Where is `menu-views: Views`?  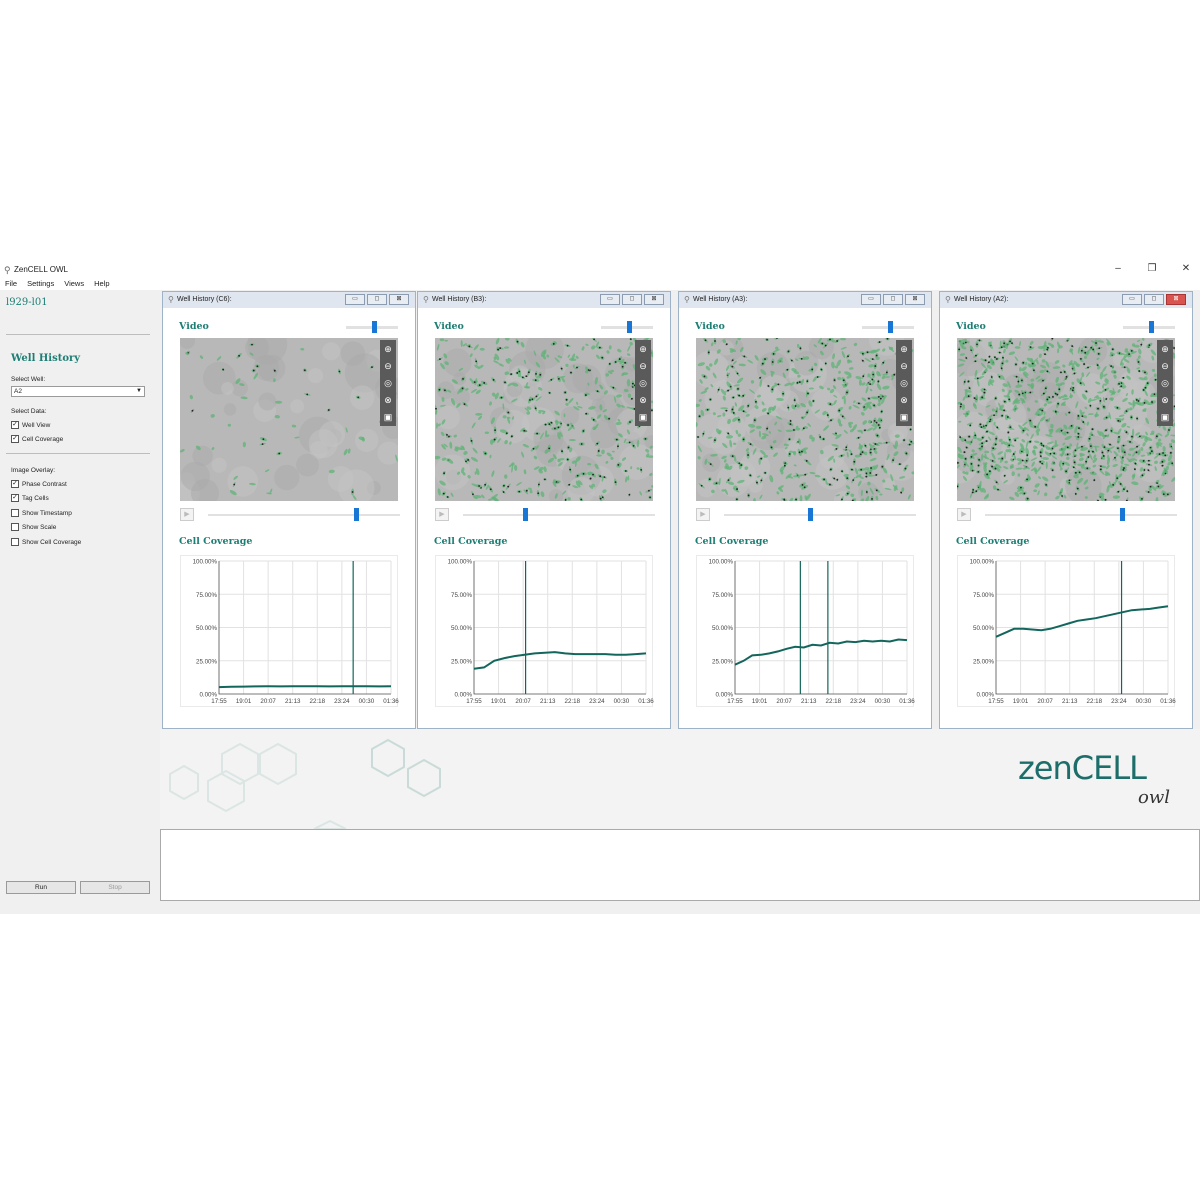 menu-views: Views is located at coordinates (74, 284).